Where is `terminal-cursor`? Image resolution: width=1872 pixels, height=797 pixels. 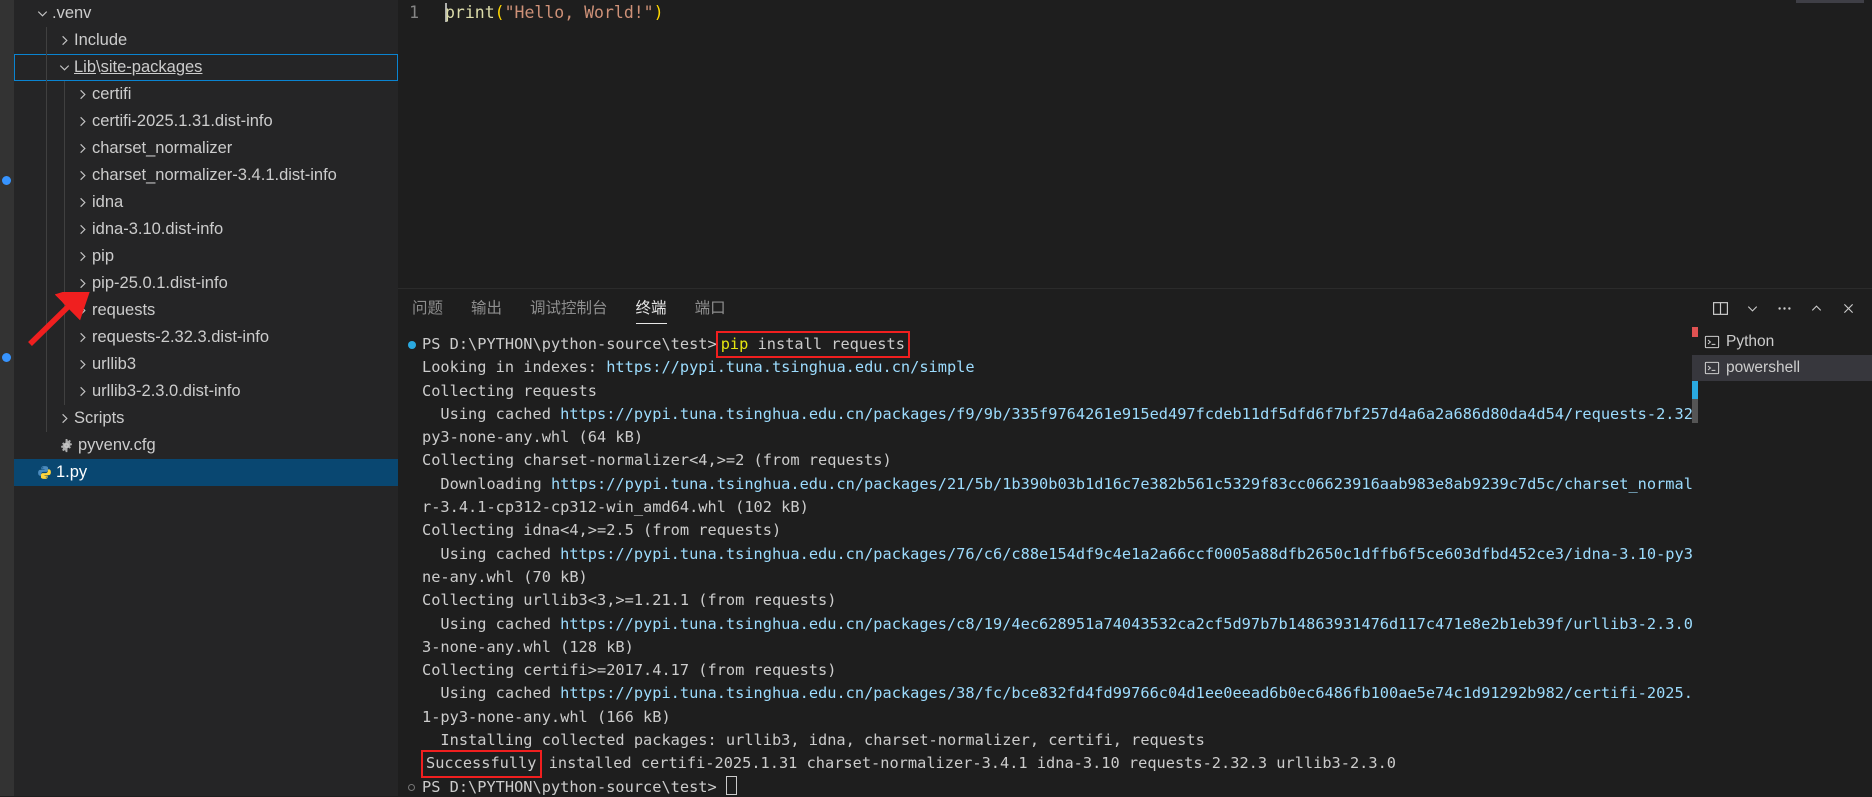 terminal-cursor is located at coordinates (731, 785).